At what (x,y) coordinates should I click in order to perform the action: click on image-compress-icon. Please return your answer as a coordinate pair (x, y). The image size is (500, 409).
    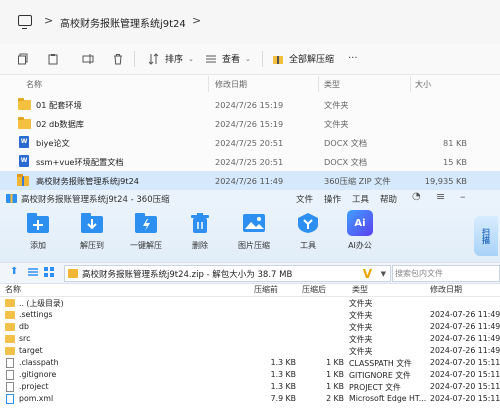
    Looking at the image, I should click on (254, 223).